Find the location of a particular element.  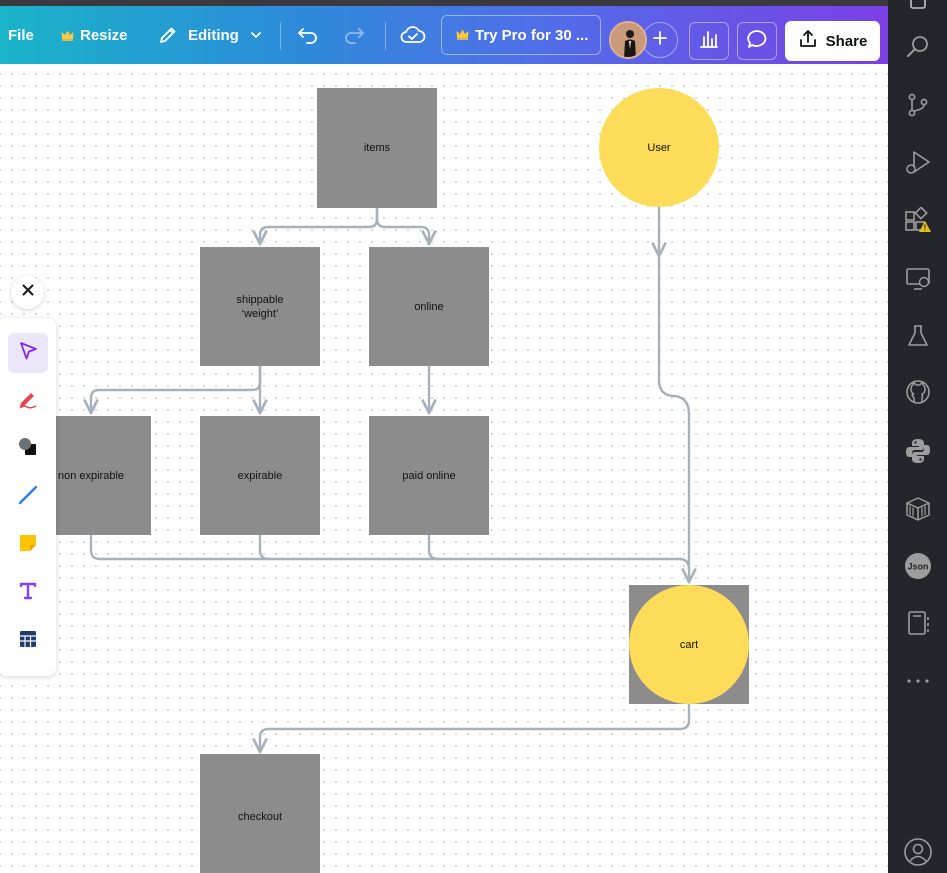

avatar is located at coordinates (628, 40).